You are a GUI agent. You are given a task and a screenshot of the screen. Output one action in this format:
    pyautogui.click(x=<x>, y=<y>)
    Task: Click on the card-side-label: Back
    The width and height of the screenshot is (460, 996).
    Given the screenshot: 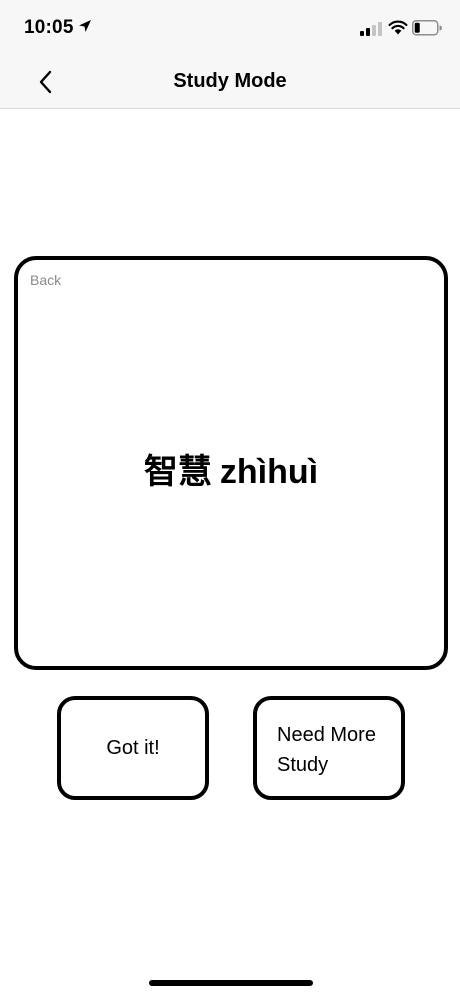 What is the action you would take?
    pyautogui.click(x=46, y=280)
    